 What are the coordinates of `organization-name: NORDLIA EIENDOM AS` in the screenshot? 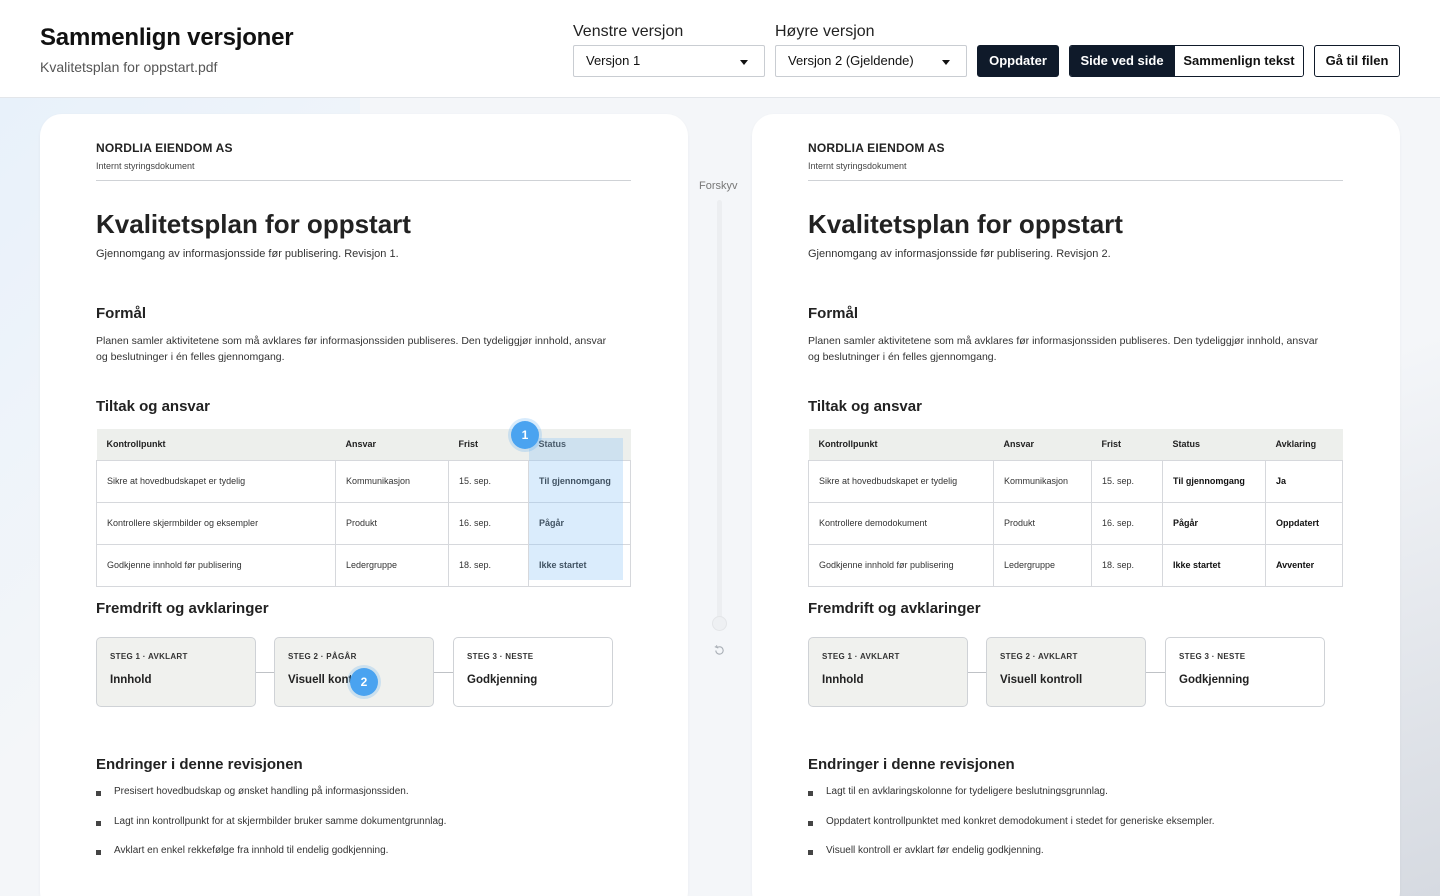 It's located at (876, 148).